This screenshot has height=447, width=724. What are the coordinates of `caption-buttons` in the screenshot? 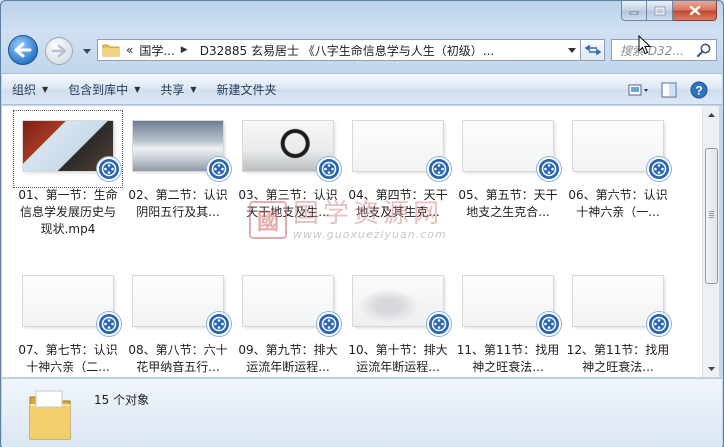 It's located at (669, 11).